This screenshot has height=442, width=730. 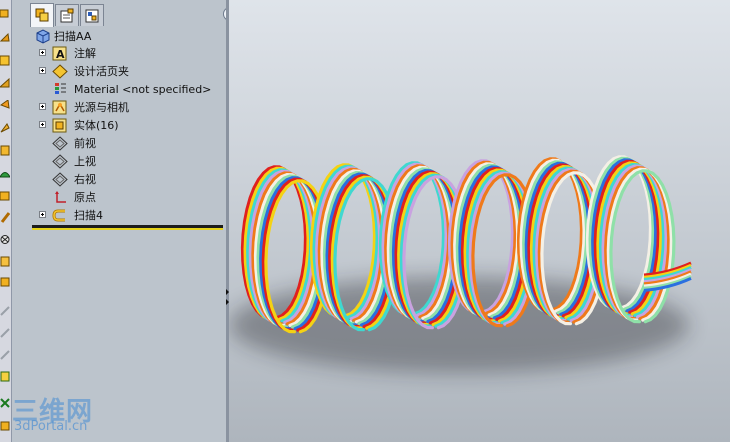 I want to click on watermark-url: 3dPortal.cn, so click(x=51, y=426).